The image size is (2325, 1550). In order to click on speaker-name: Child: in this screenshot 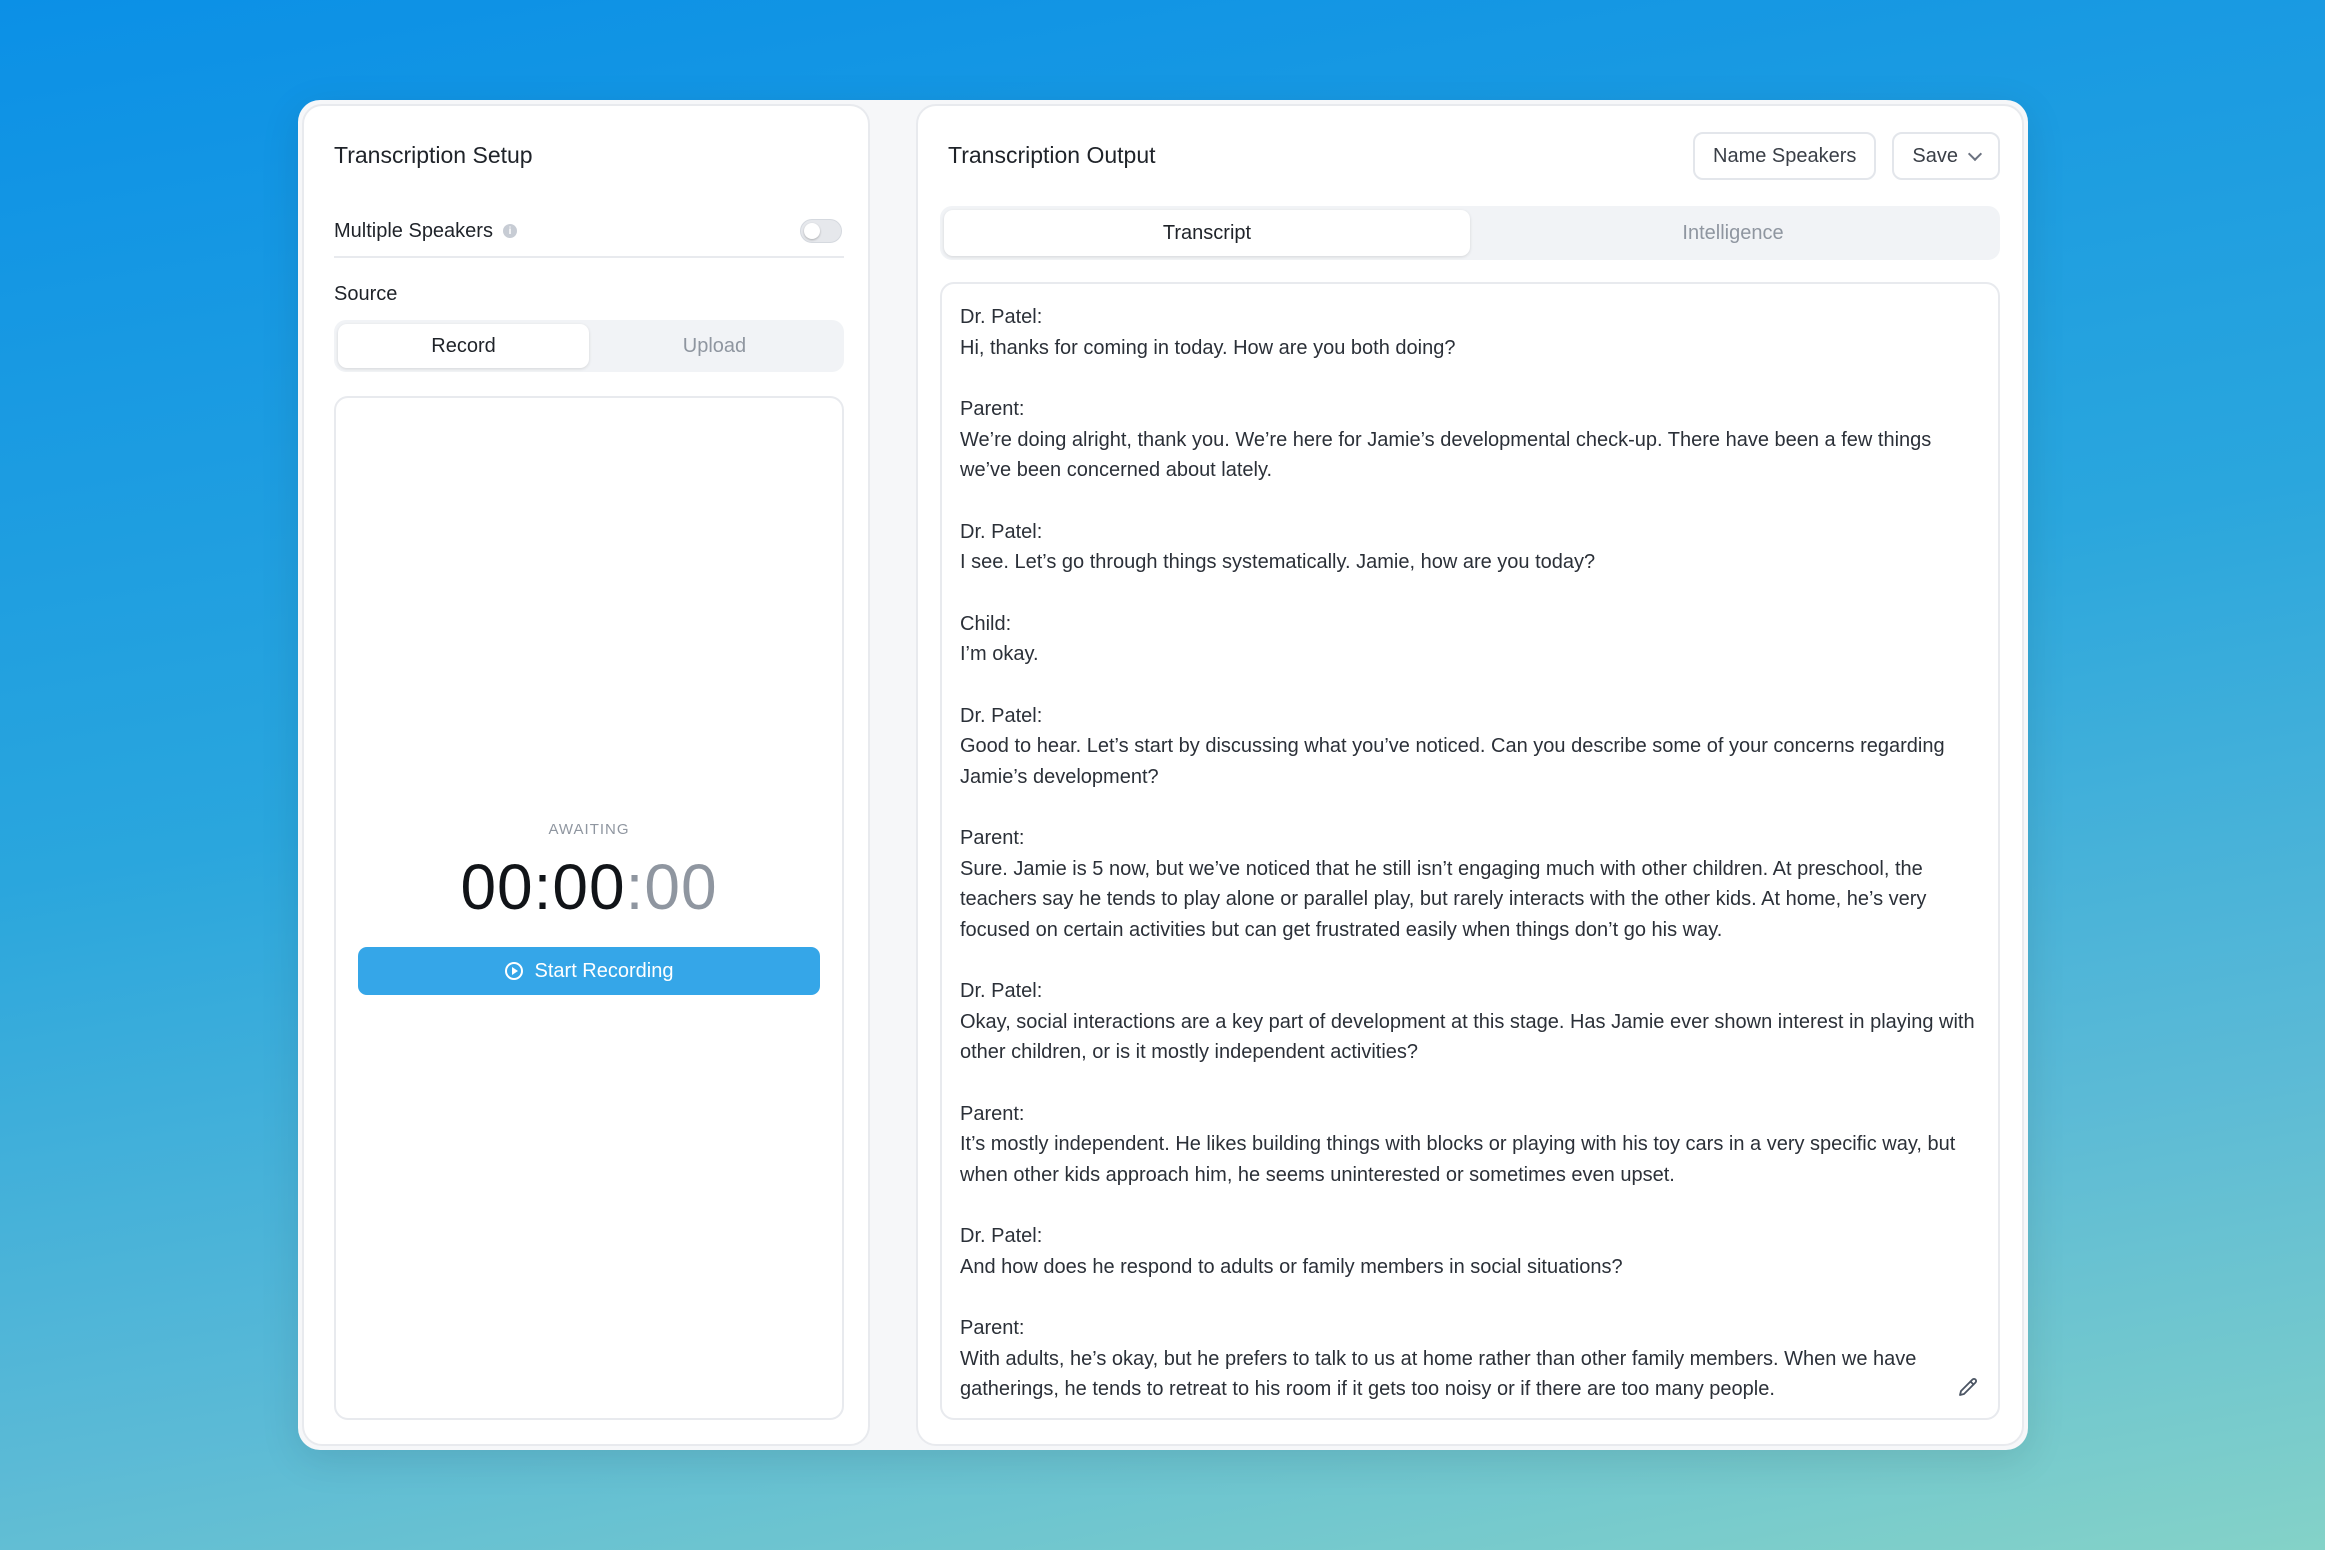, I will do `click(986, 623)`.